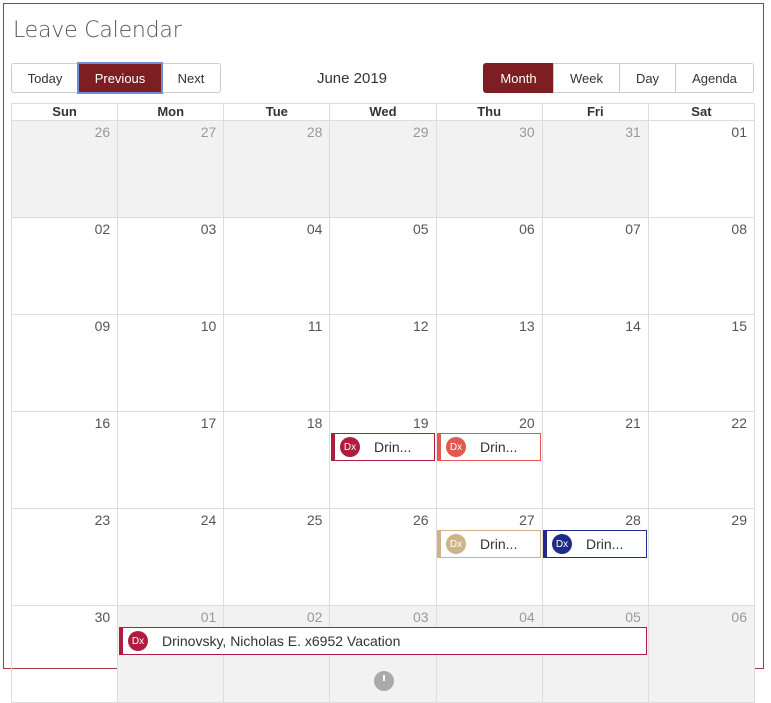 This screenshot has height=703, width=771. What do you see at coordinates (315, 423) in the screenshot?
I see `day-number: 18` at bounding box center [315, 423].